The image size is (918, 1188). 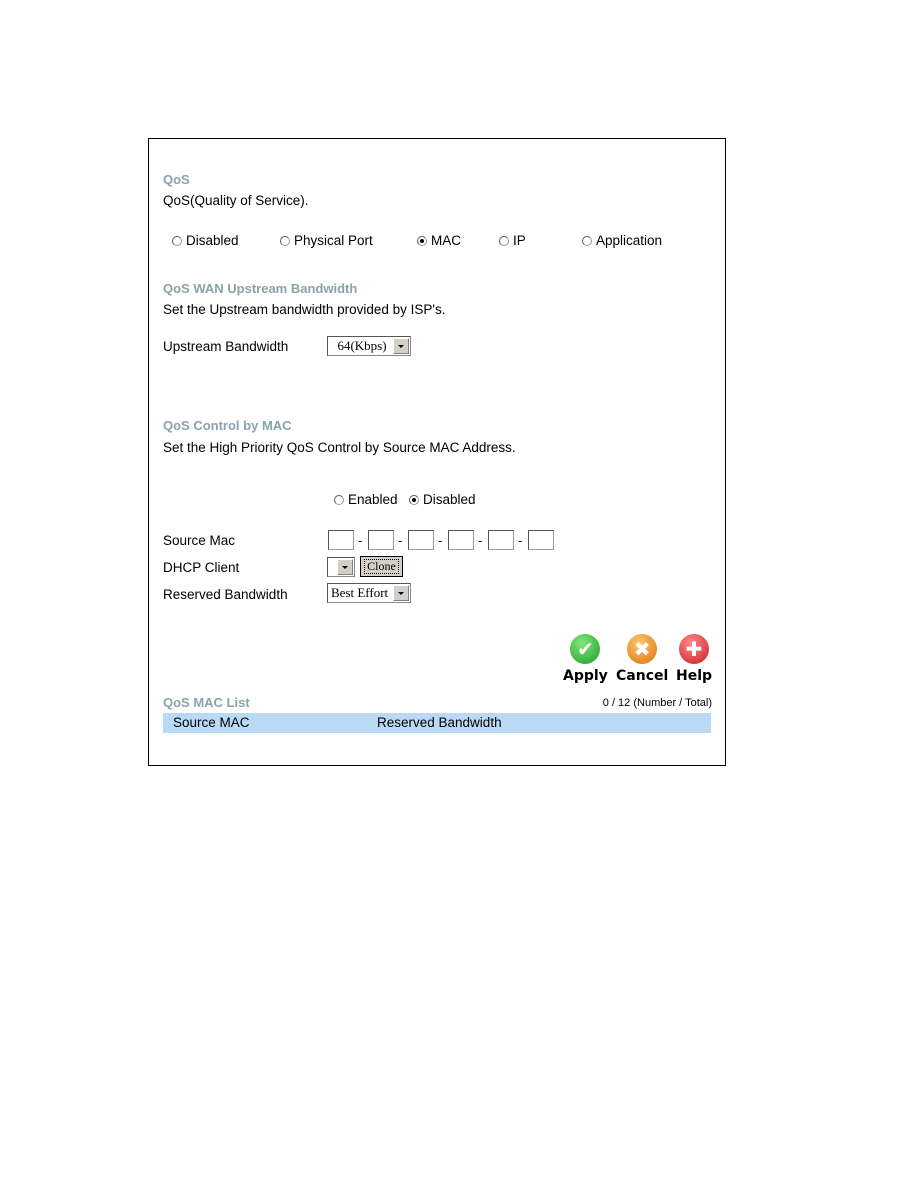 What do you see at coordinates (446, 240) in the screenshot?
I see `qos-mode-label: MAC` at bounding box center [446, 240].